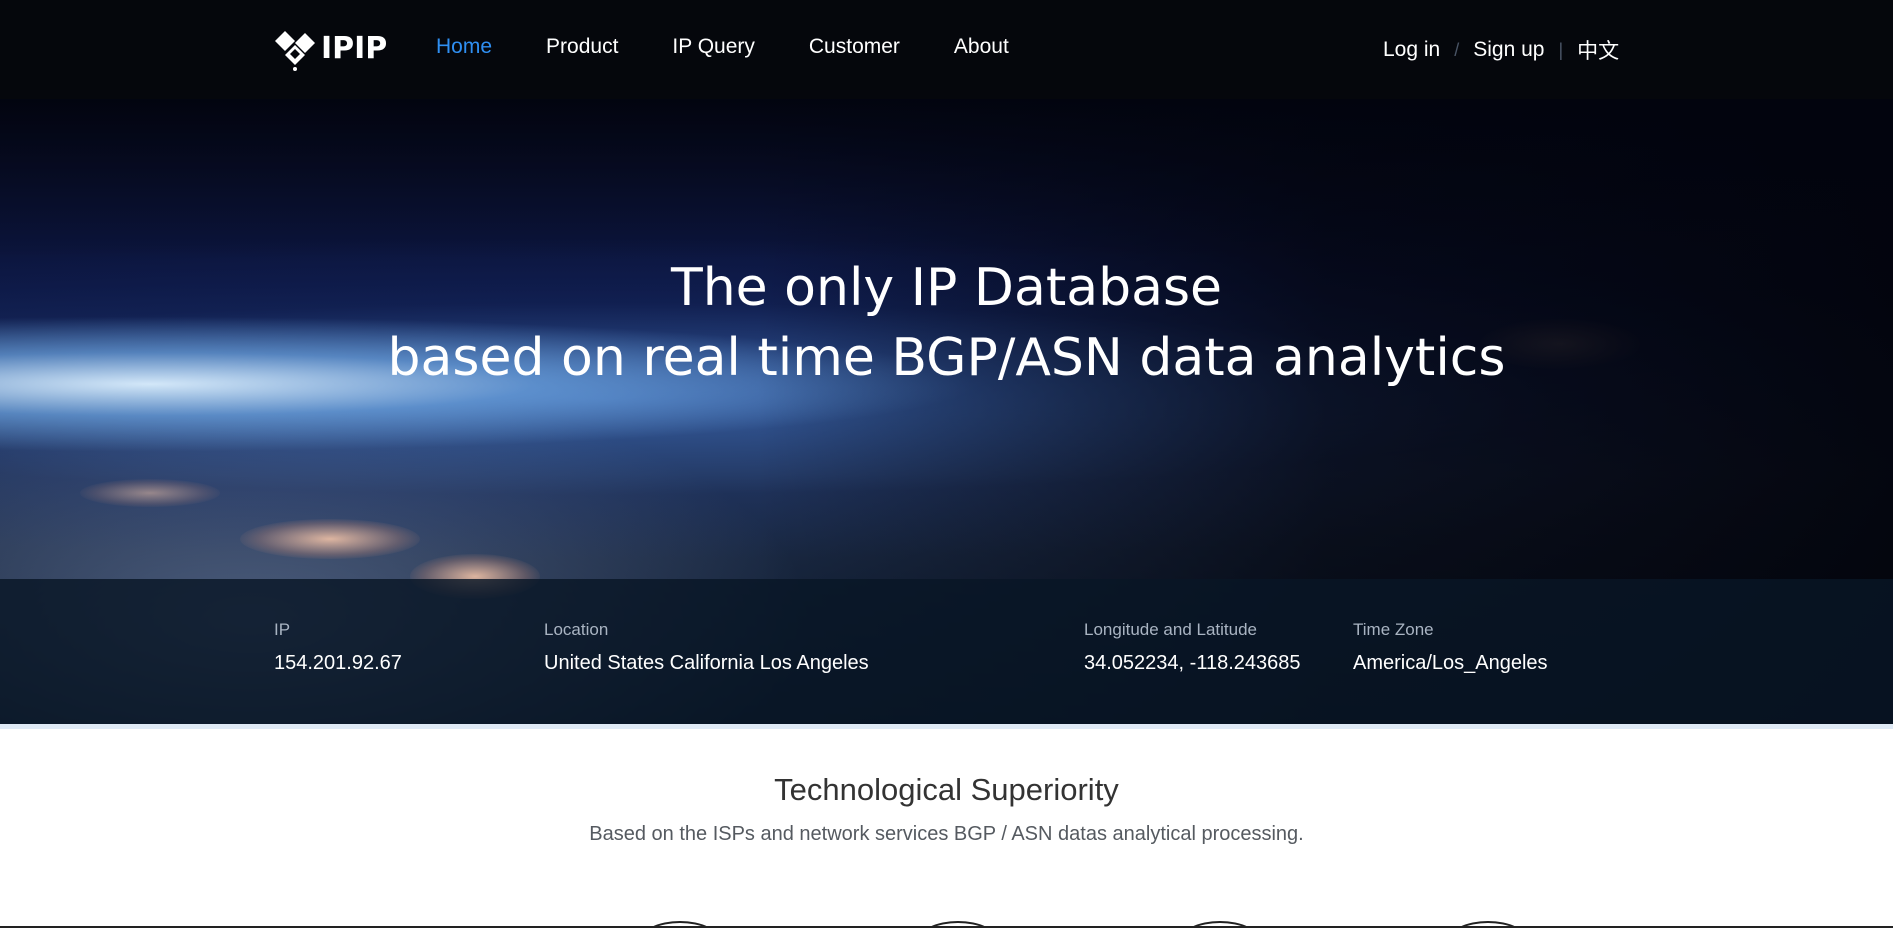  Describe the element at coordinates (713, 47) in the screenshot. I see `nav-ip-query: IP Query` at that location.